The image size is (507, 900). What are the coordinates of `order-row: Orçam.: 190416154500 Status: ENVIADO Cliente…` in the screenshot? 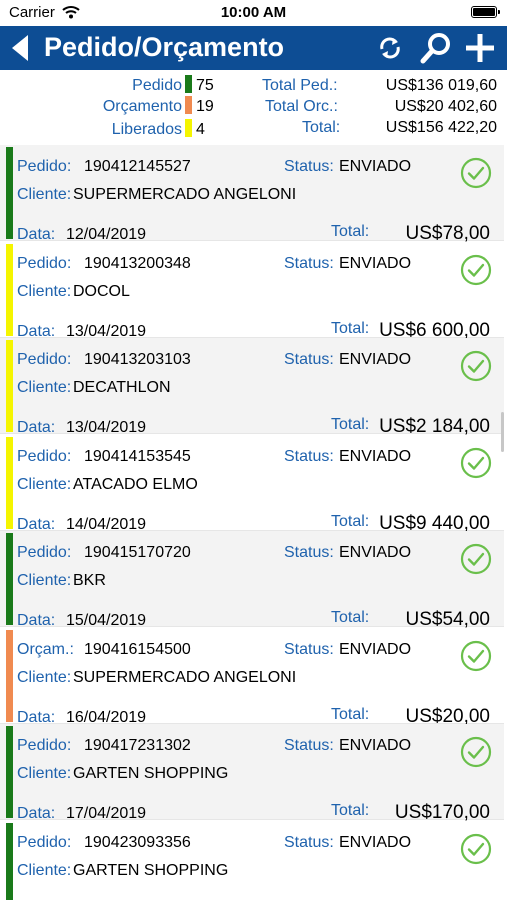 It's located at (252, 677).